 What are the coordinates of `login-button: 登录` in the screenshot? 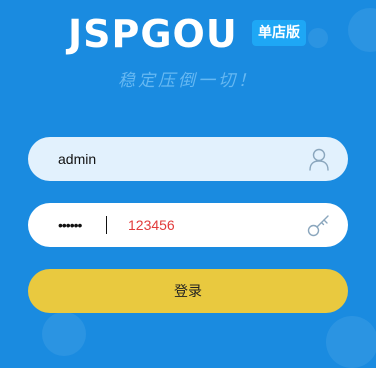 It's located at (188, 291).